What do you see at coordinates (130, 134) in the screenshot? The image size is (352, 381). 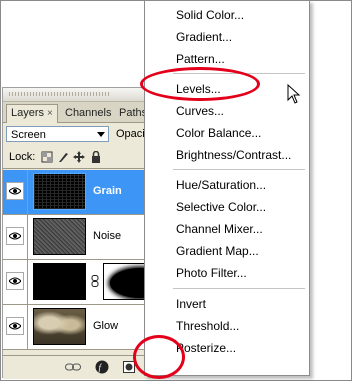 I see `opacity-label: Opaci` at bounding box center [130, 134].